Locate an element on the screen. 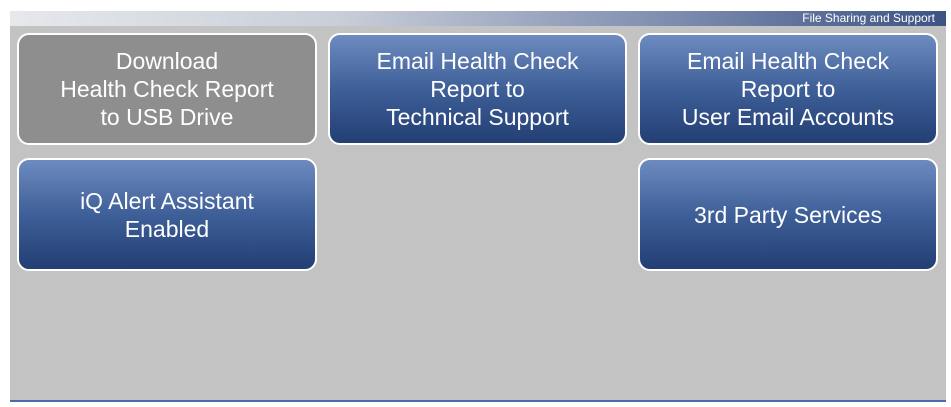 The height and width of the screenshot is (407, 951). button-label-line: Technical Support is located at coordinates (477, 117).